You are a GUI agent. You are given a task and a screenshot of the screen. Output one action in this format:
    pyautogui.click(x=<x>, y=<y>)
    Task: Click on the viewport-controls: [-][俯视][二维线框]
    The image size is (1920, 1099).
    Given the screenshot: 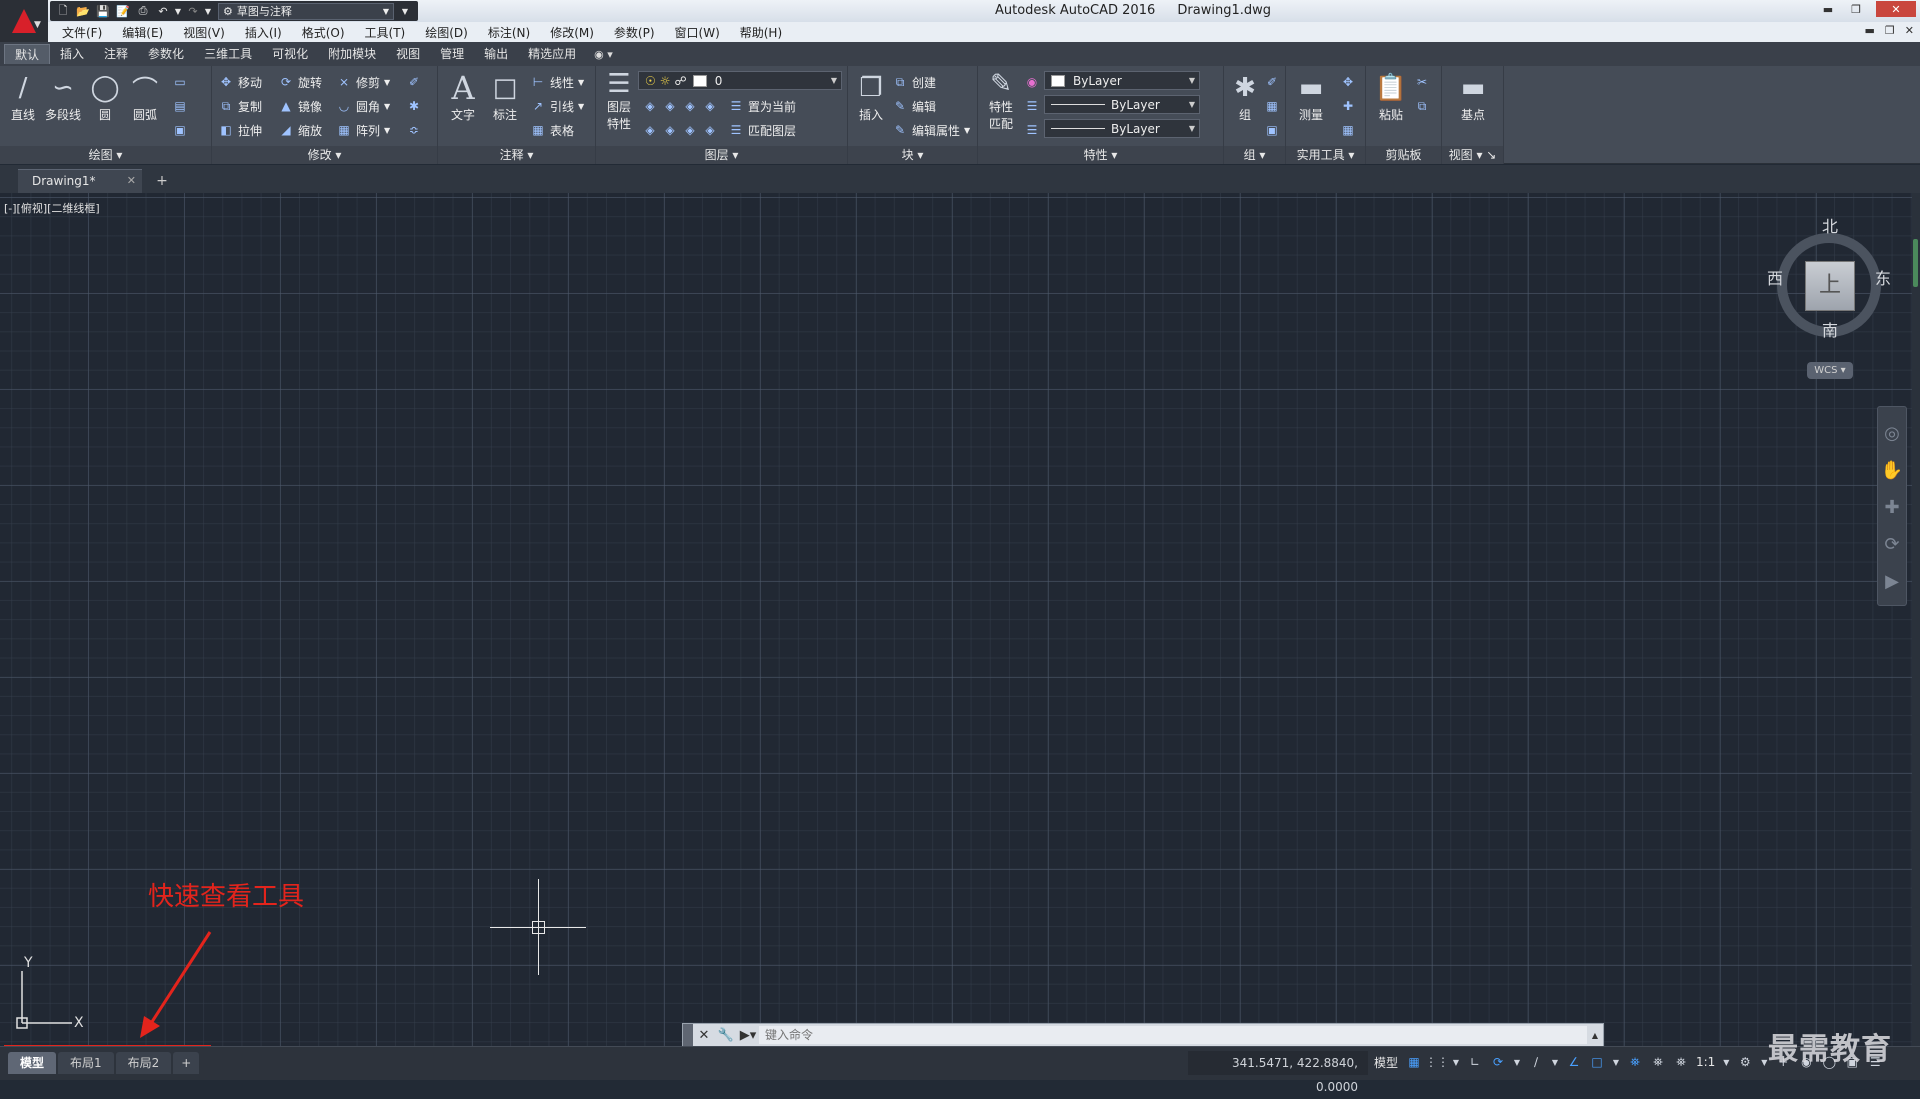 What is the action you would take?
    pyautogui.click(x=52, y=208)
    